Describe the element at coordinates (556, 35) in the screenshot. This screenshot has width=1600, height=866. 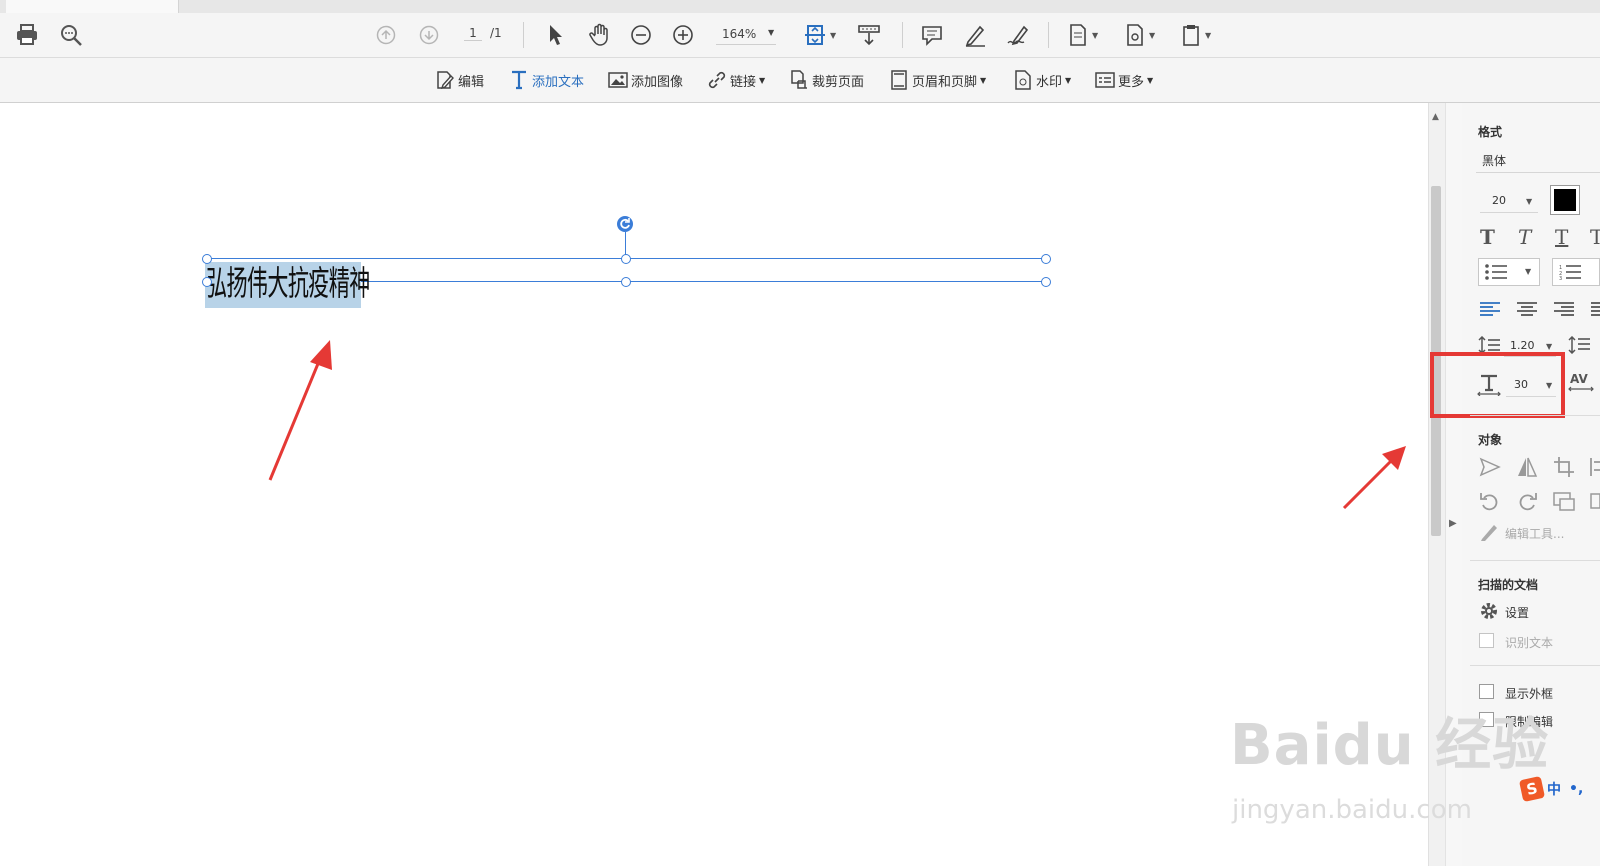
I see `select-arrow-icon` at that location.